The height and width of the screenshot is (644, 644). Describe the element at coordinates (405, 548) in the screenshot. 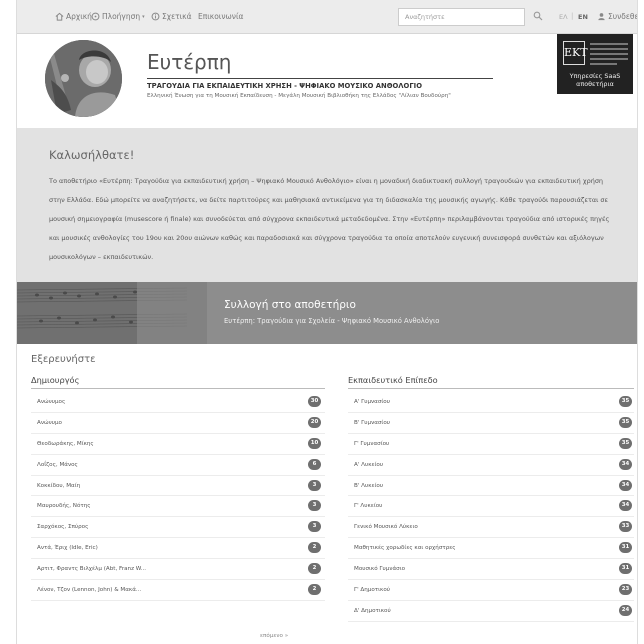

I see `level-label: Μαθητικές χορωδίες και ορχήστρες` at that location.